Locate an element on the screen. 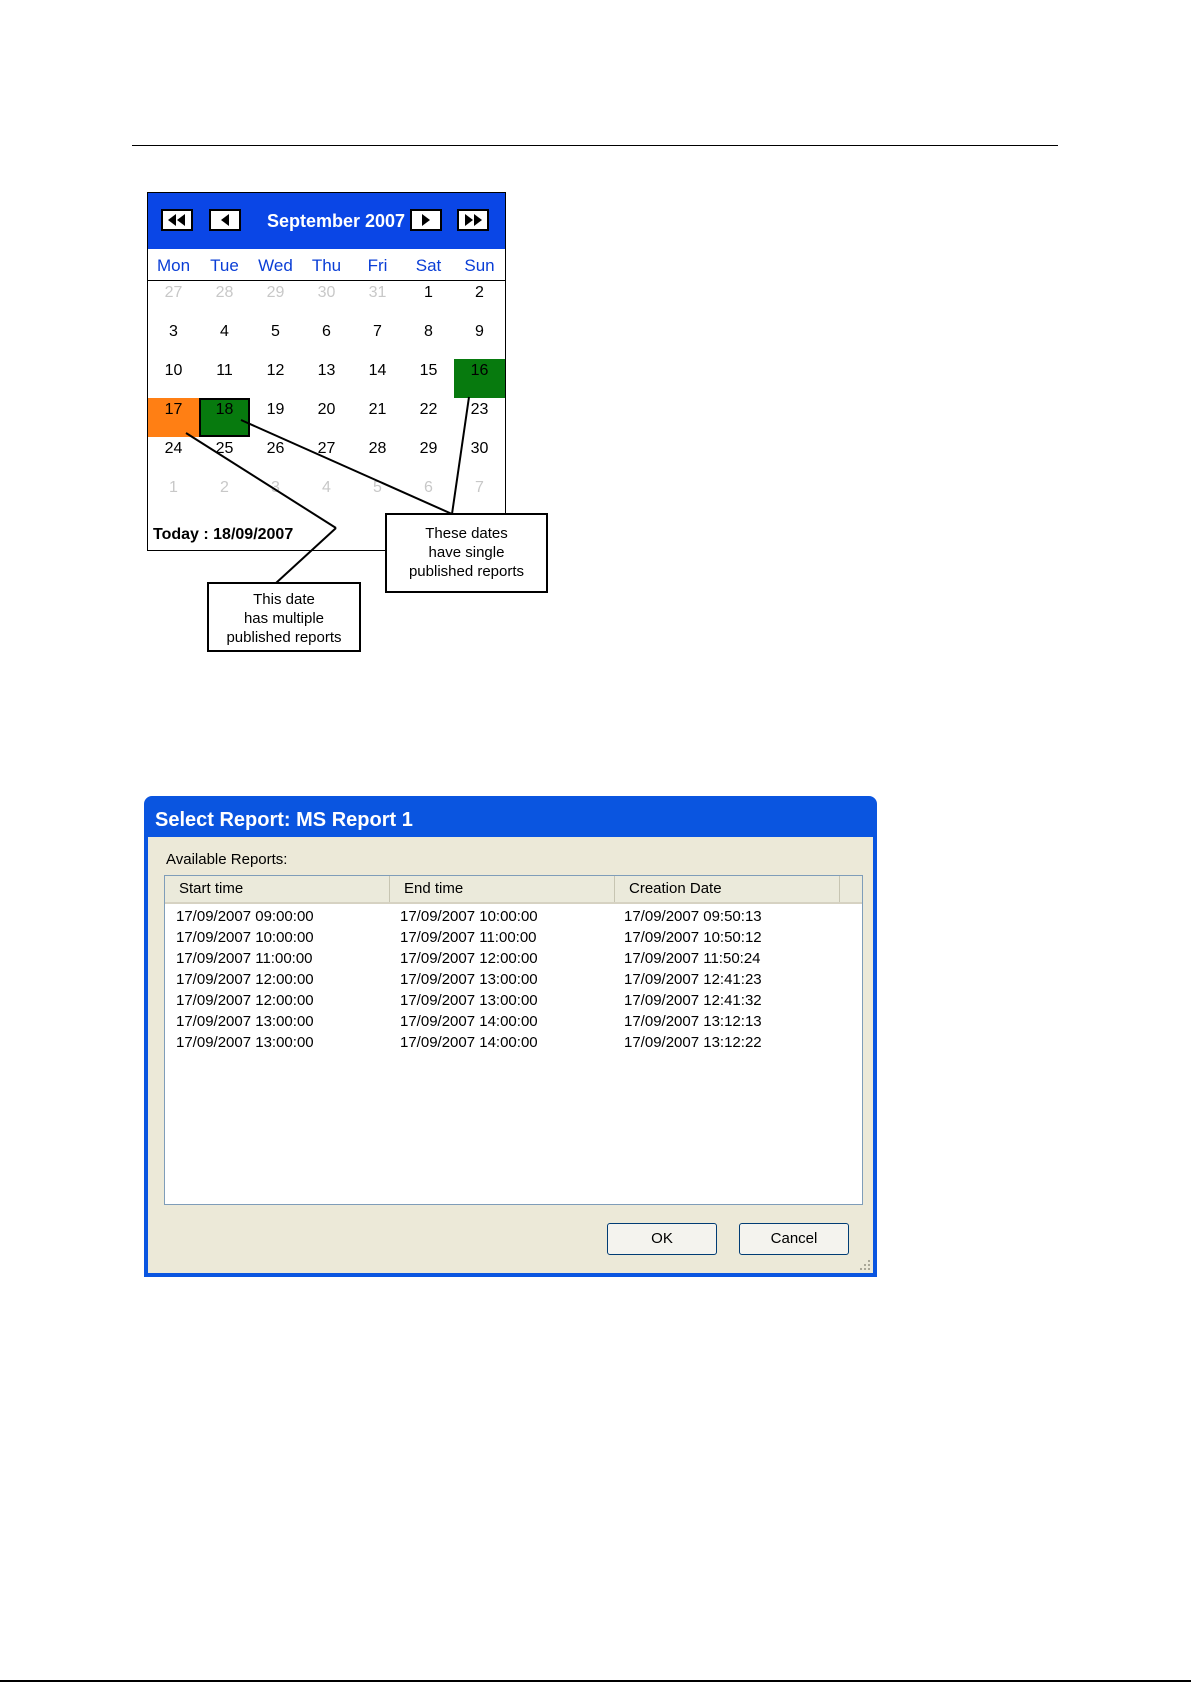 Image resolution: width=1191 pixels, height=1685 pixels. last-page-button is located at coordinates (473, 220).